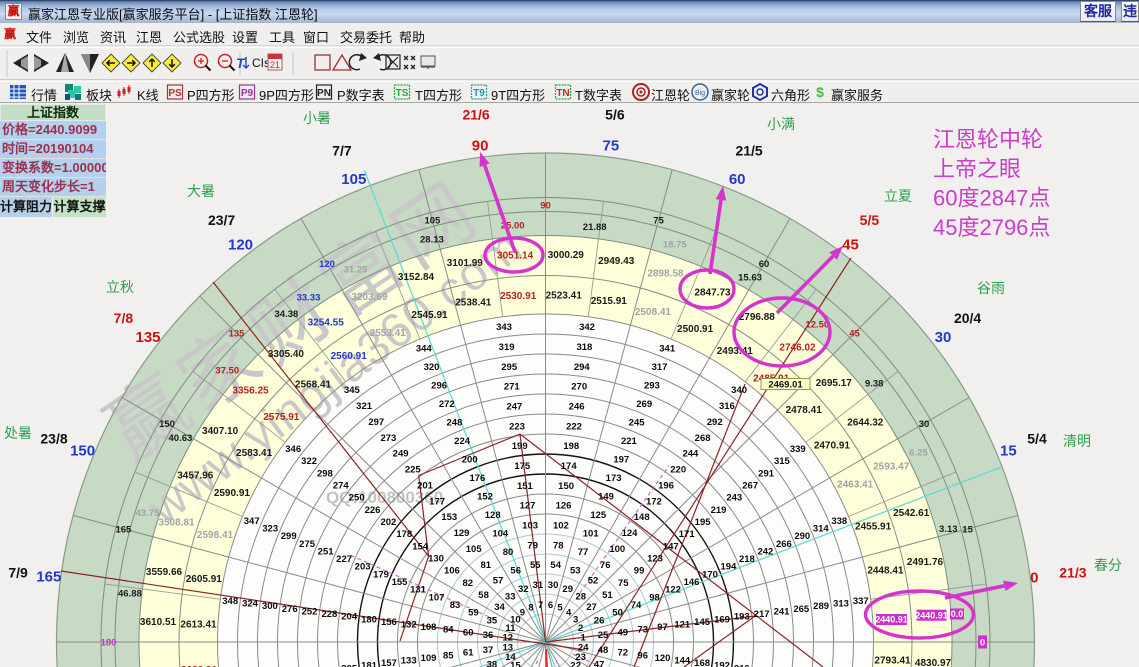 The height and width of the screenshot is (667, 1139). What do you see at coordinates (558, 545) in the screenshot?
I see `svg-text: 78` at bounding box center [558, 545].